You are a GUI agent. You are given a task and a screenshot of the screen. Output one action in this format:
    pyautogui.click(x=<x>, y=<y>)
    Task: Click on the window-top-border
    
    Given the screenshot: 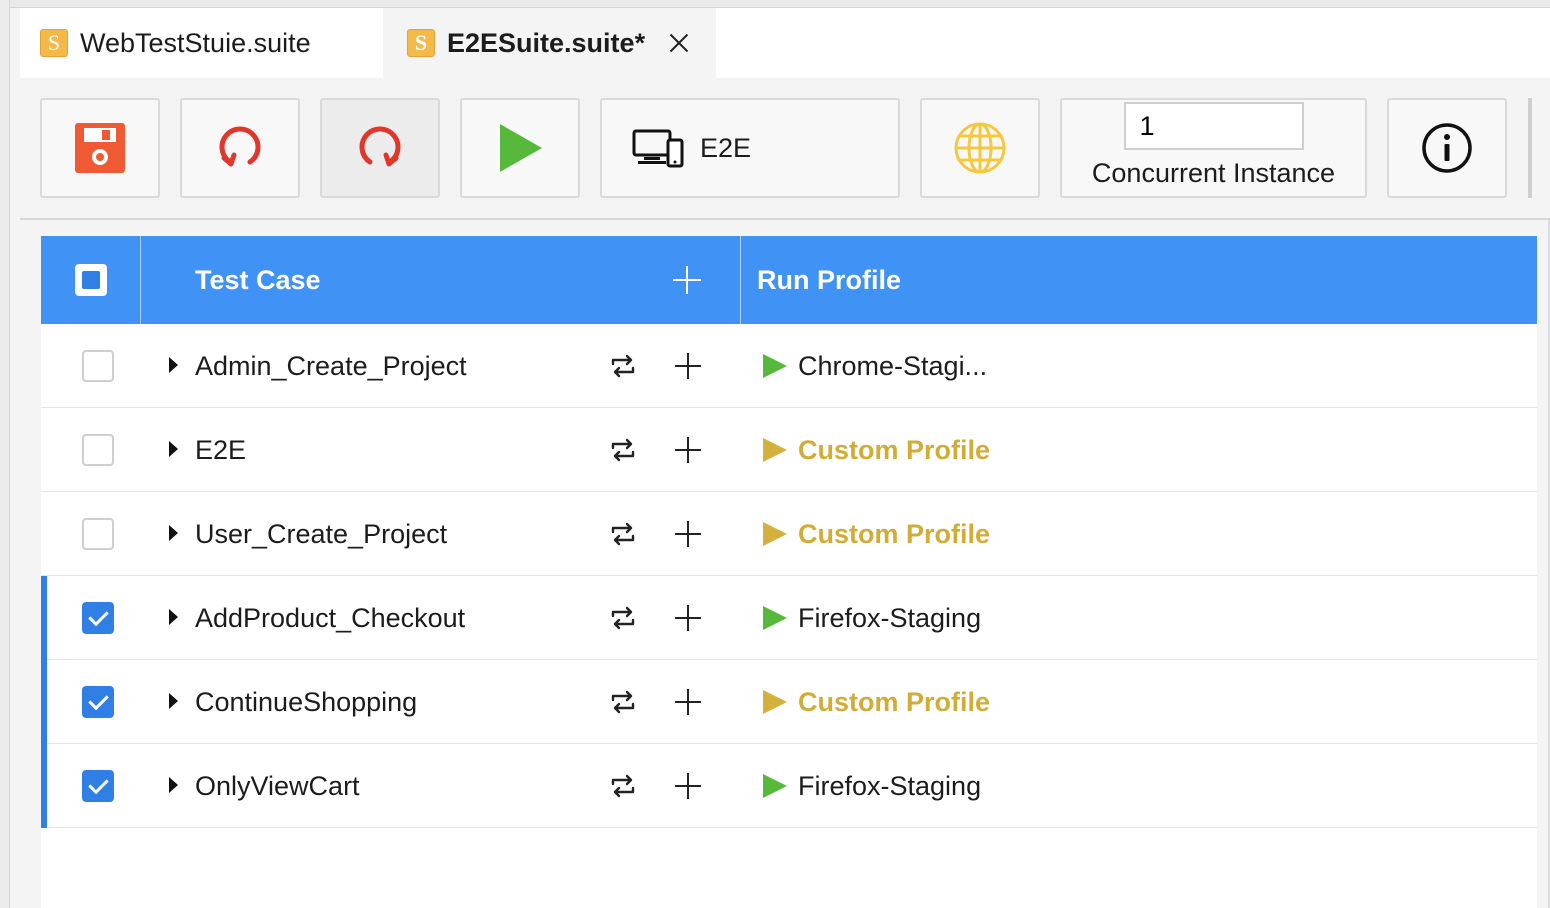 What is the action you would take?
    pyautogui.click(x=775, y=4)
    